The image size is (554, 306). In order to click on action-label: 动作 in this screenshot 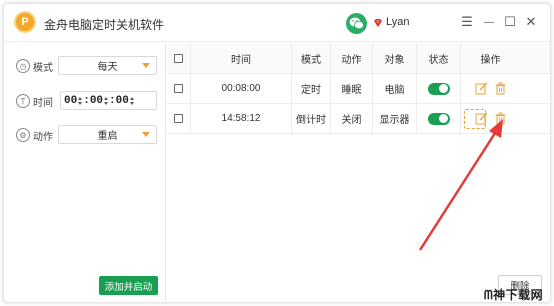, I will do `click(43, 137)`.